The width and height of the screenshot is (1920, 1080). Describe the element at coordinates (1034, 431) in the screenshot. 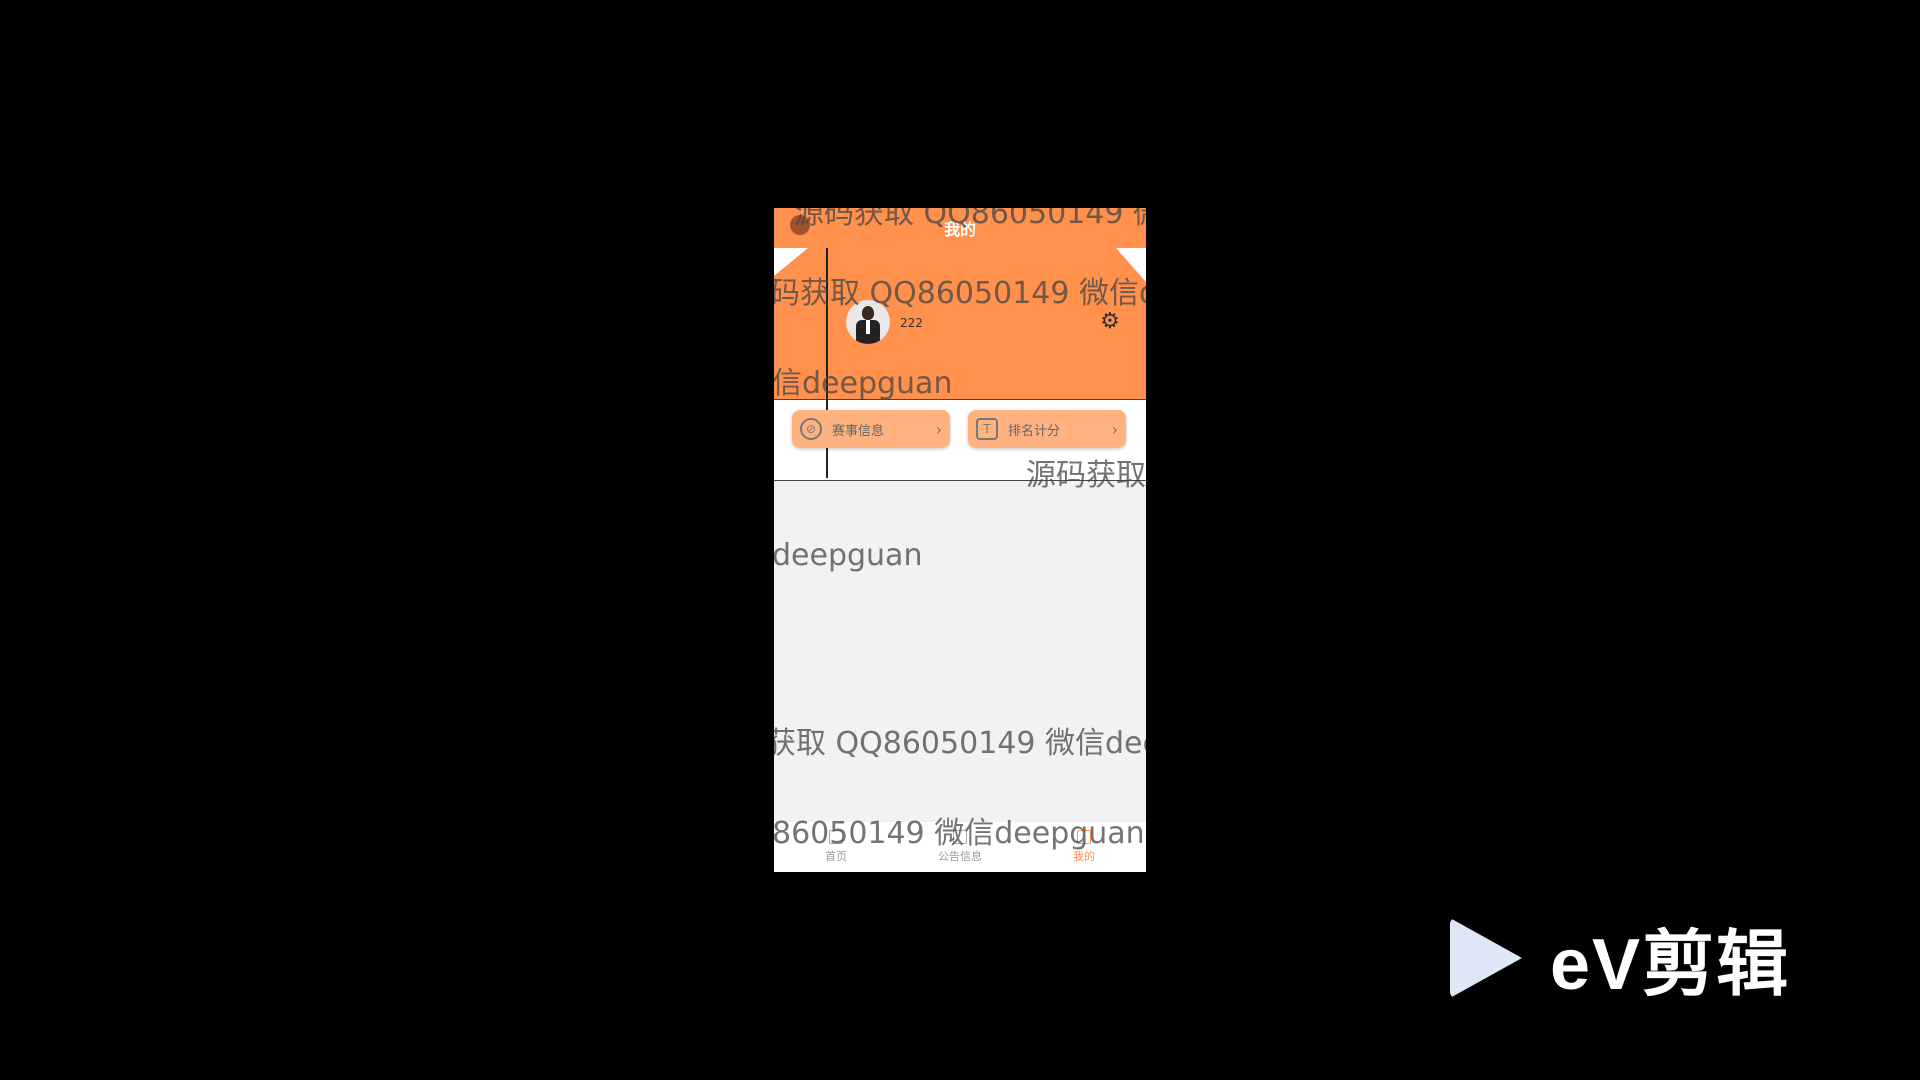

I see `ranking-score-label: 排名计分` at that location.